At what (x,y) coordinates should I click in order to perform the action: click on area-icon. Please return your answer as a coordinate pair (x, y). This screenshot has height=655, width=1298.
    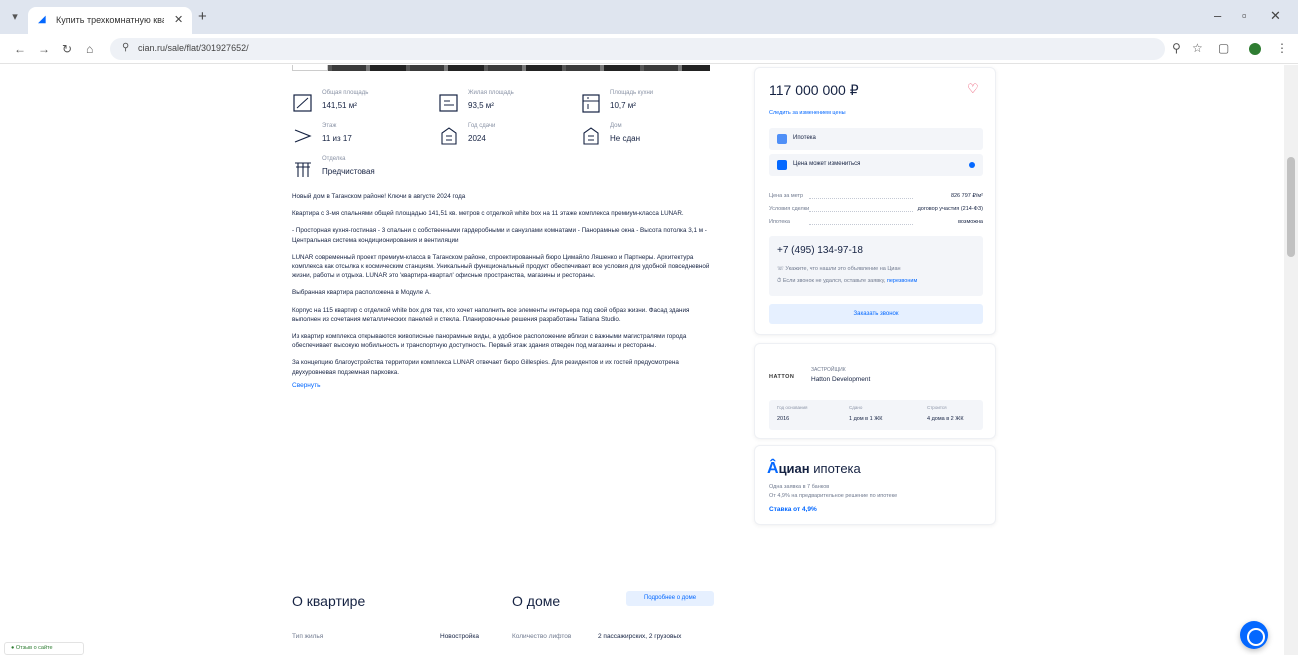
    Looking at the image, I should click on (302, 103).